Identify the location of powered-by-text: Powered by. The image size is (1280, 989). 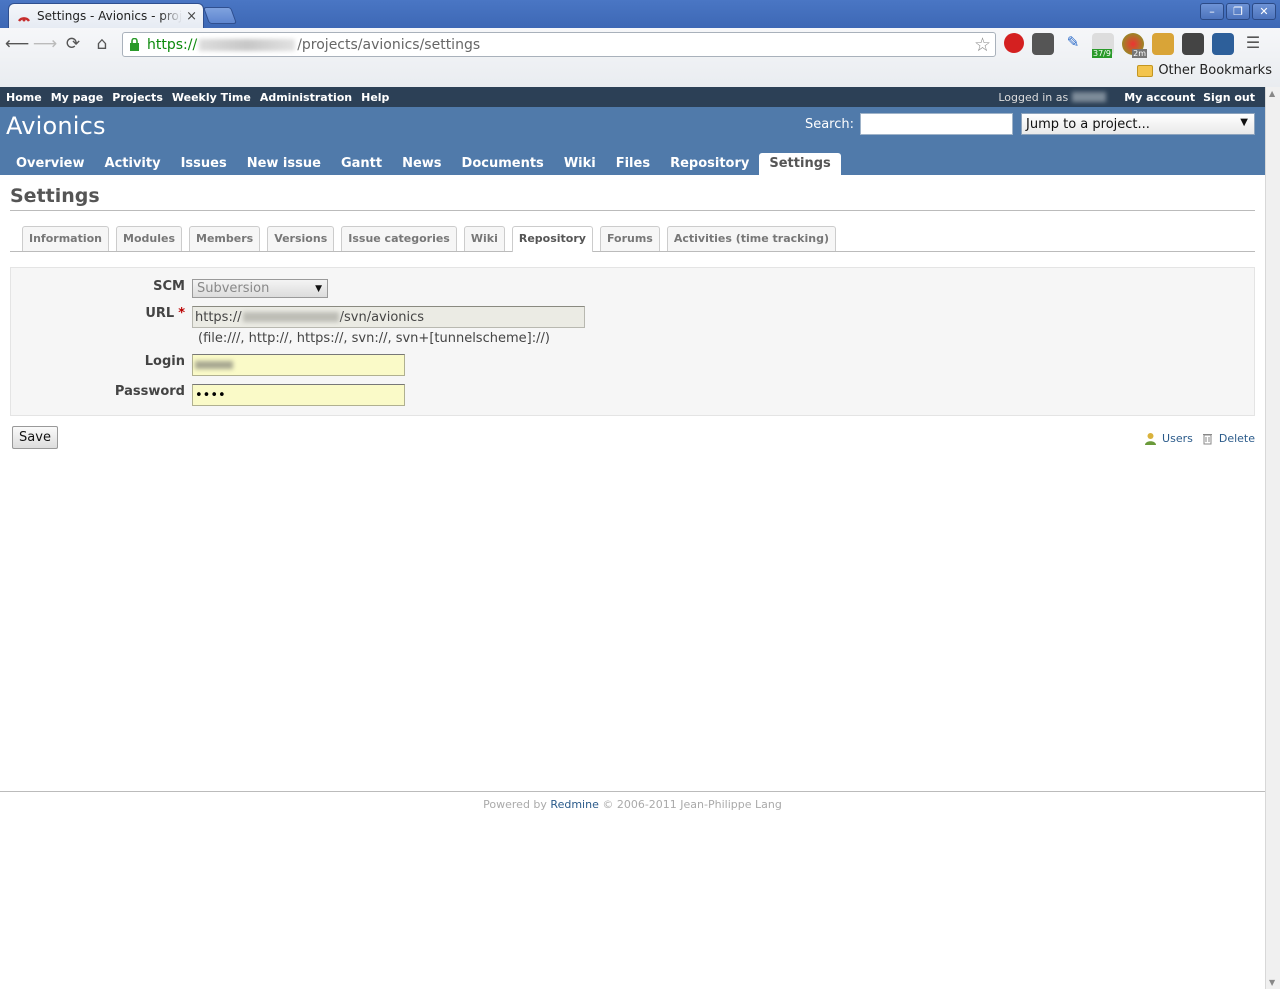
(515, 804).